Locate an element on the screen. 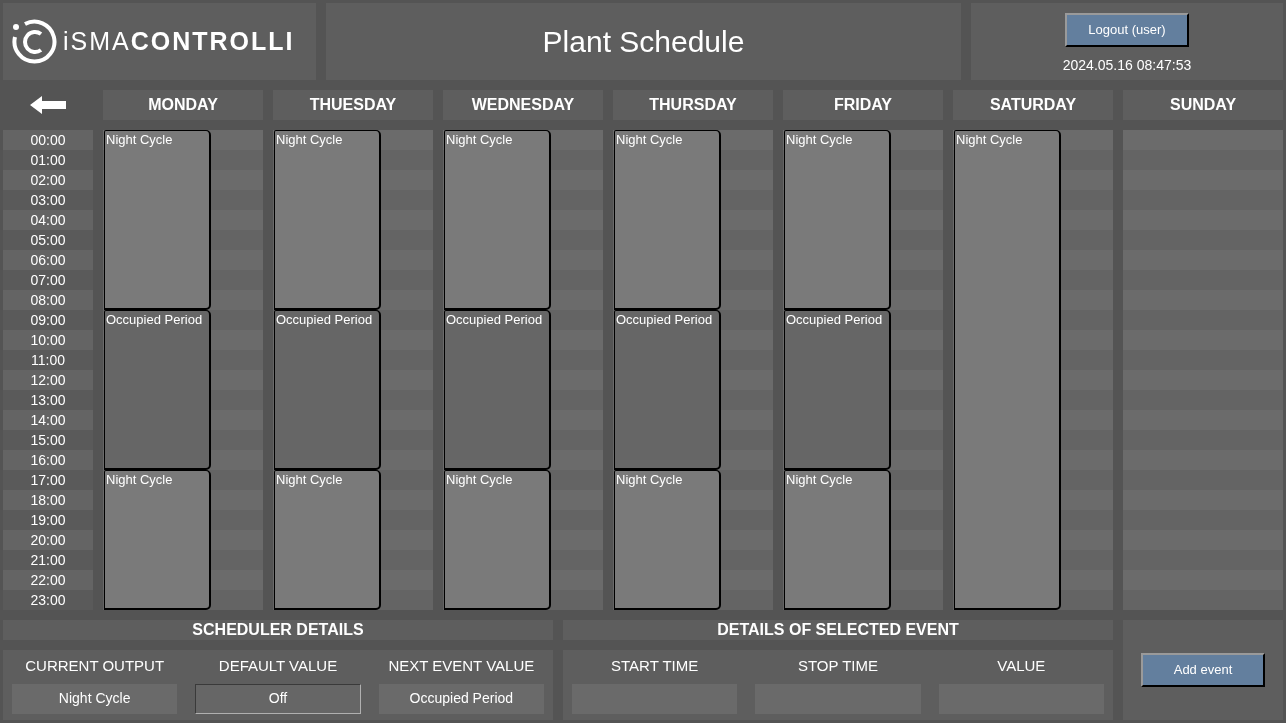 The height and width of the screenshot is (723, 1286). time-label: 09:00 is located at coordinates (48, 320).